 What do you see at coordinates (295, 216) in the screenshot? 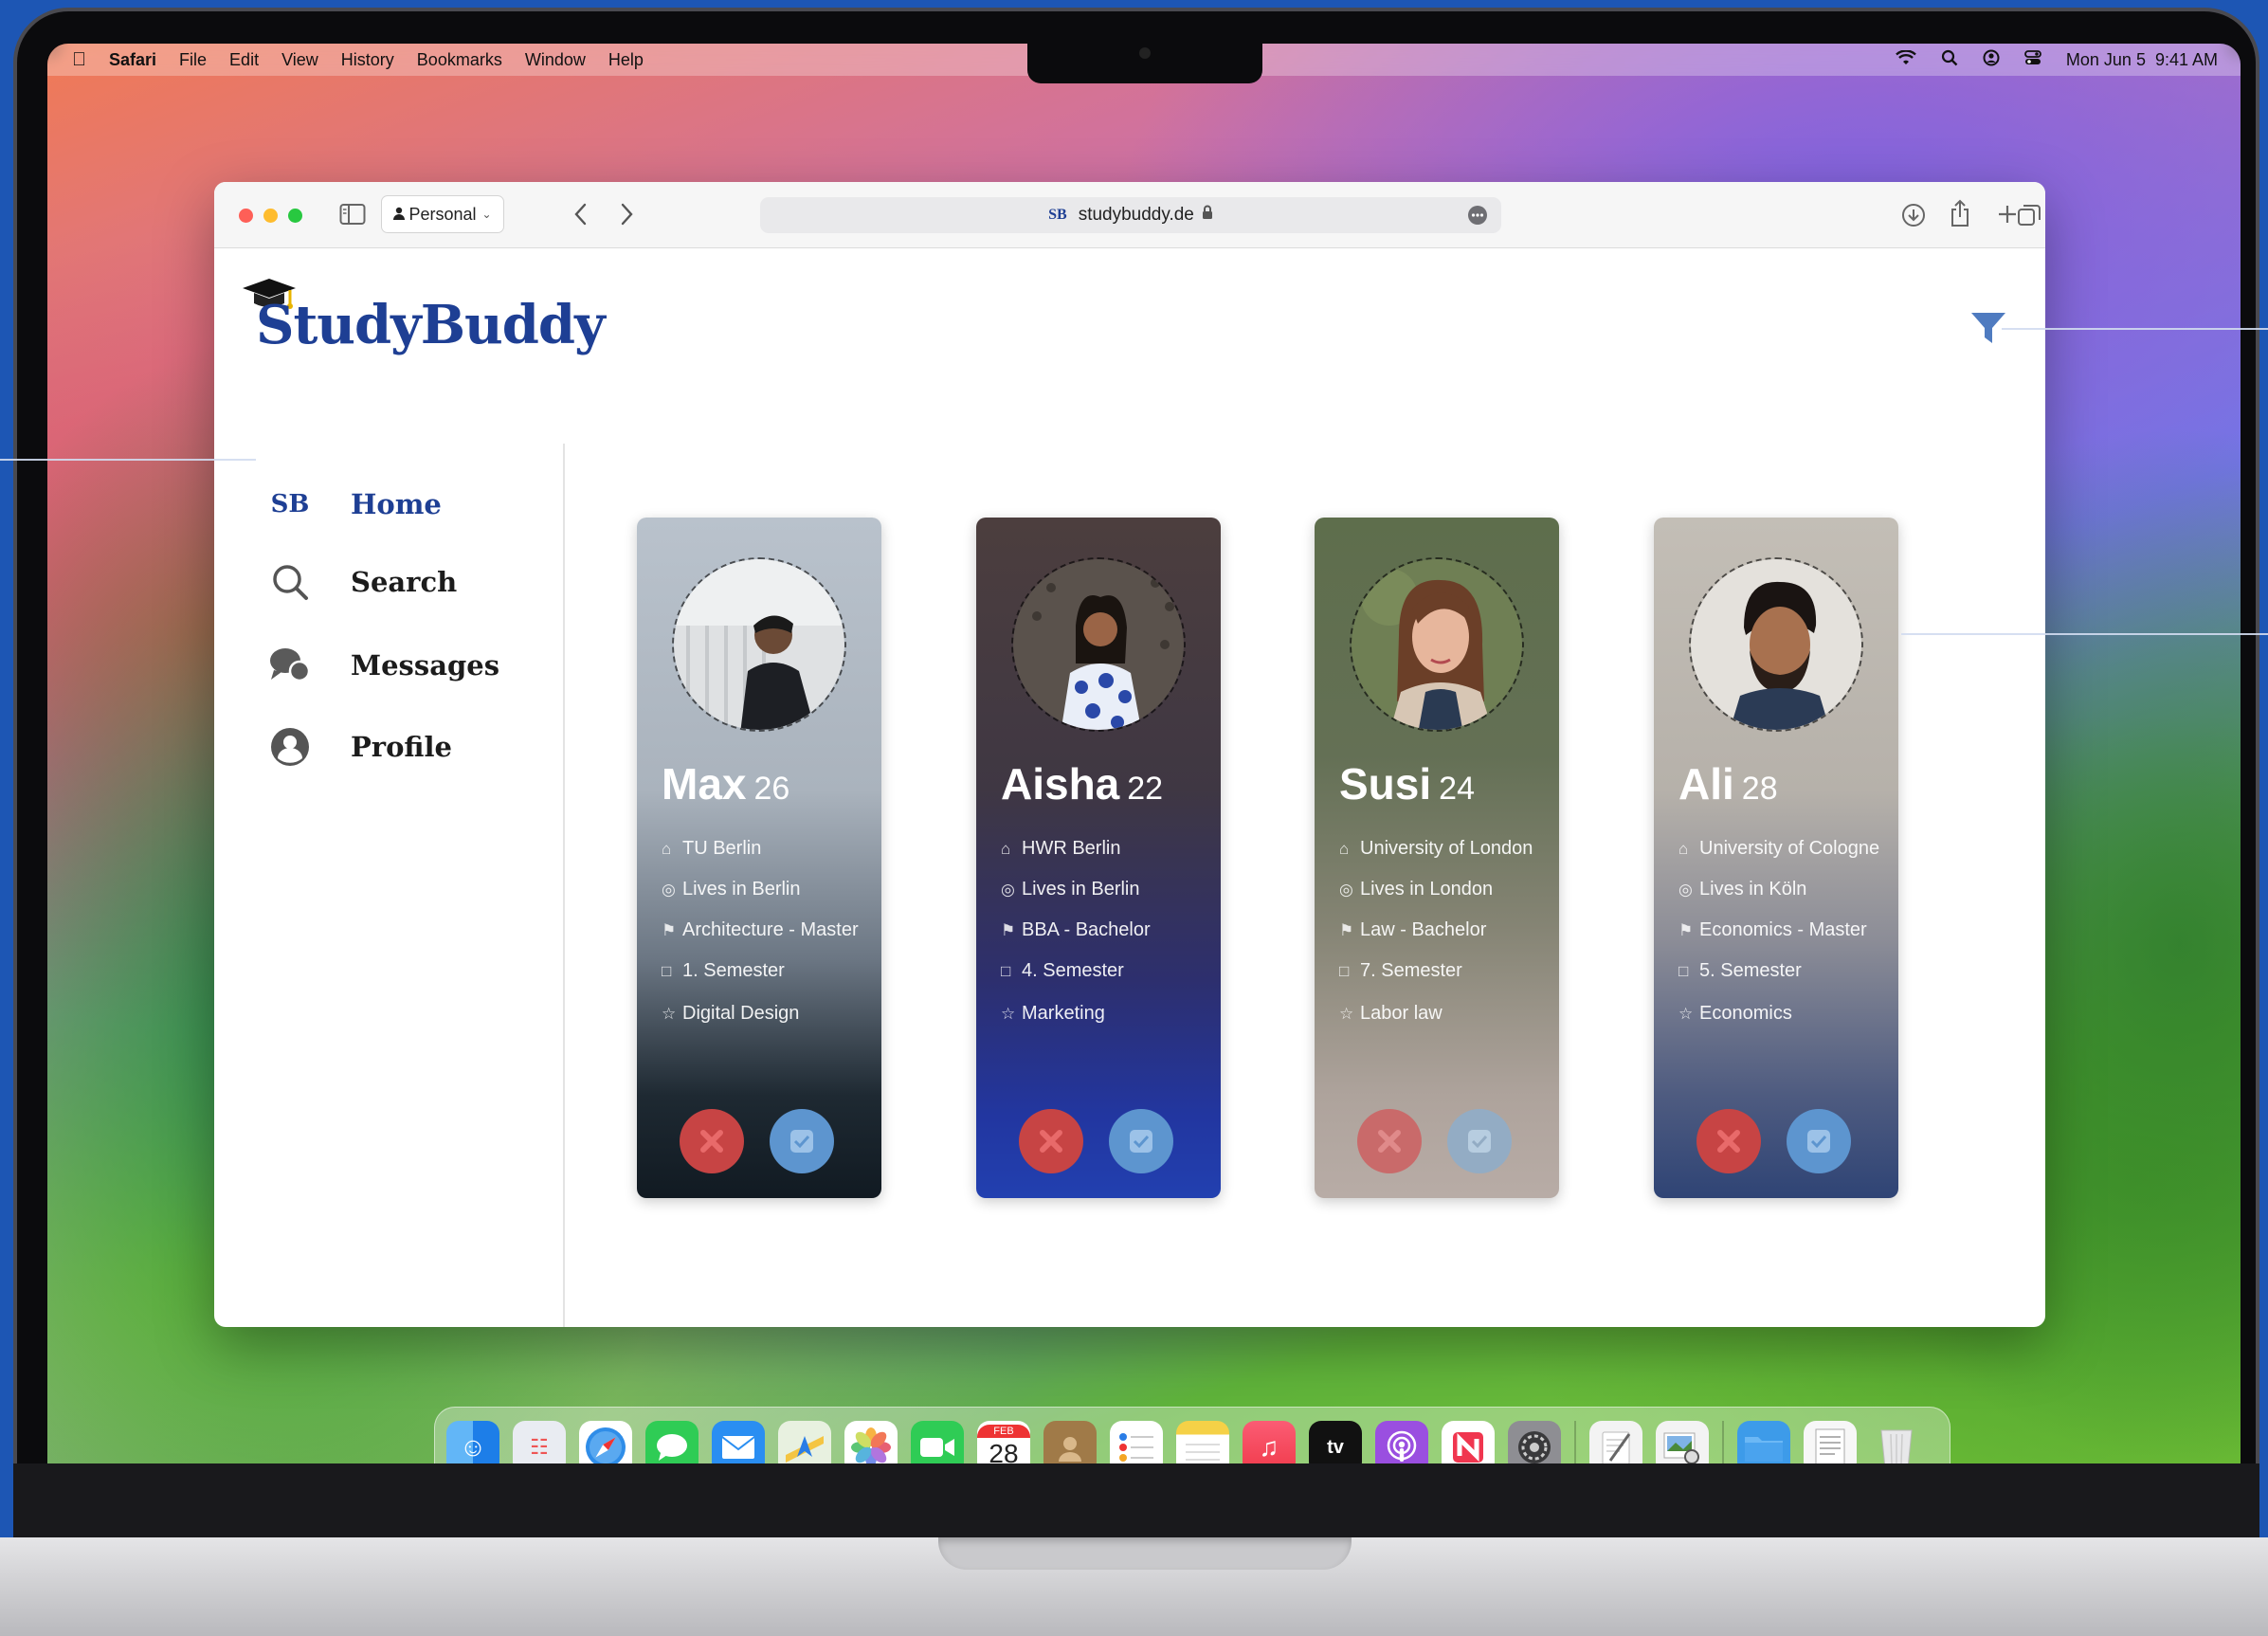
I see `maximize-window-button` at bounding box center [295, 216].